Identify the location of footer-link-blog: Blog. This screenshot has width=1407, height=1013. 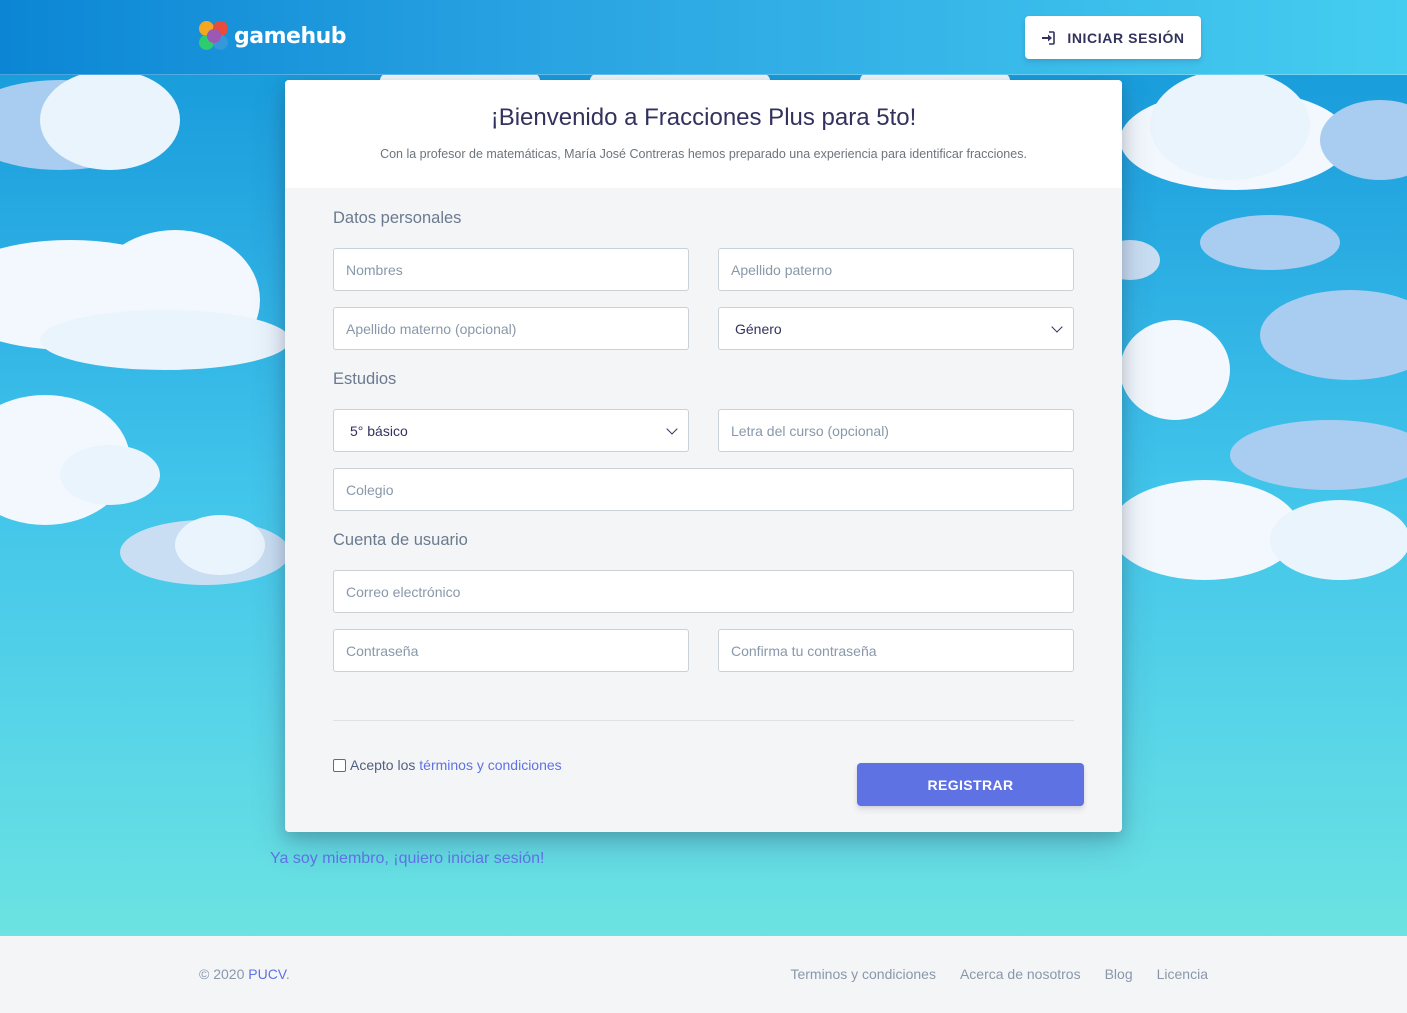
(1119, 974).